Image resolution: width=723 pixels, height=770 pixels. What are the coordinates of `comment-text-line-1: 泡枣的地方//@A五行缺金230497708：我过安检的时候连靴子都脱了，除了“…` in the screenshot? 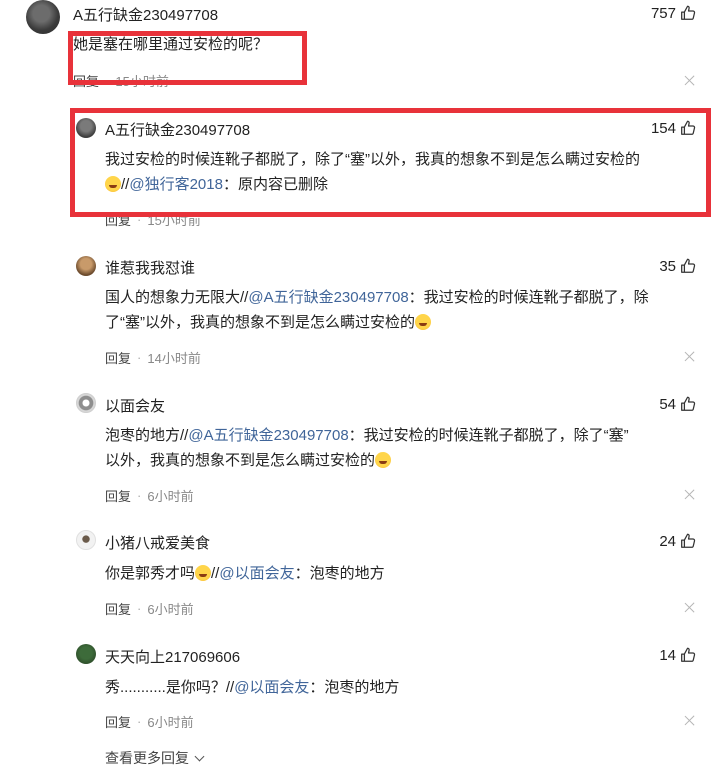 It's located at (367, 436).